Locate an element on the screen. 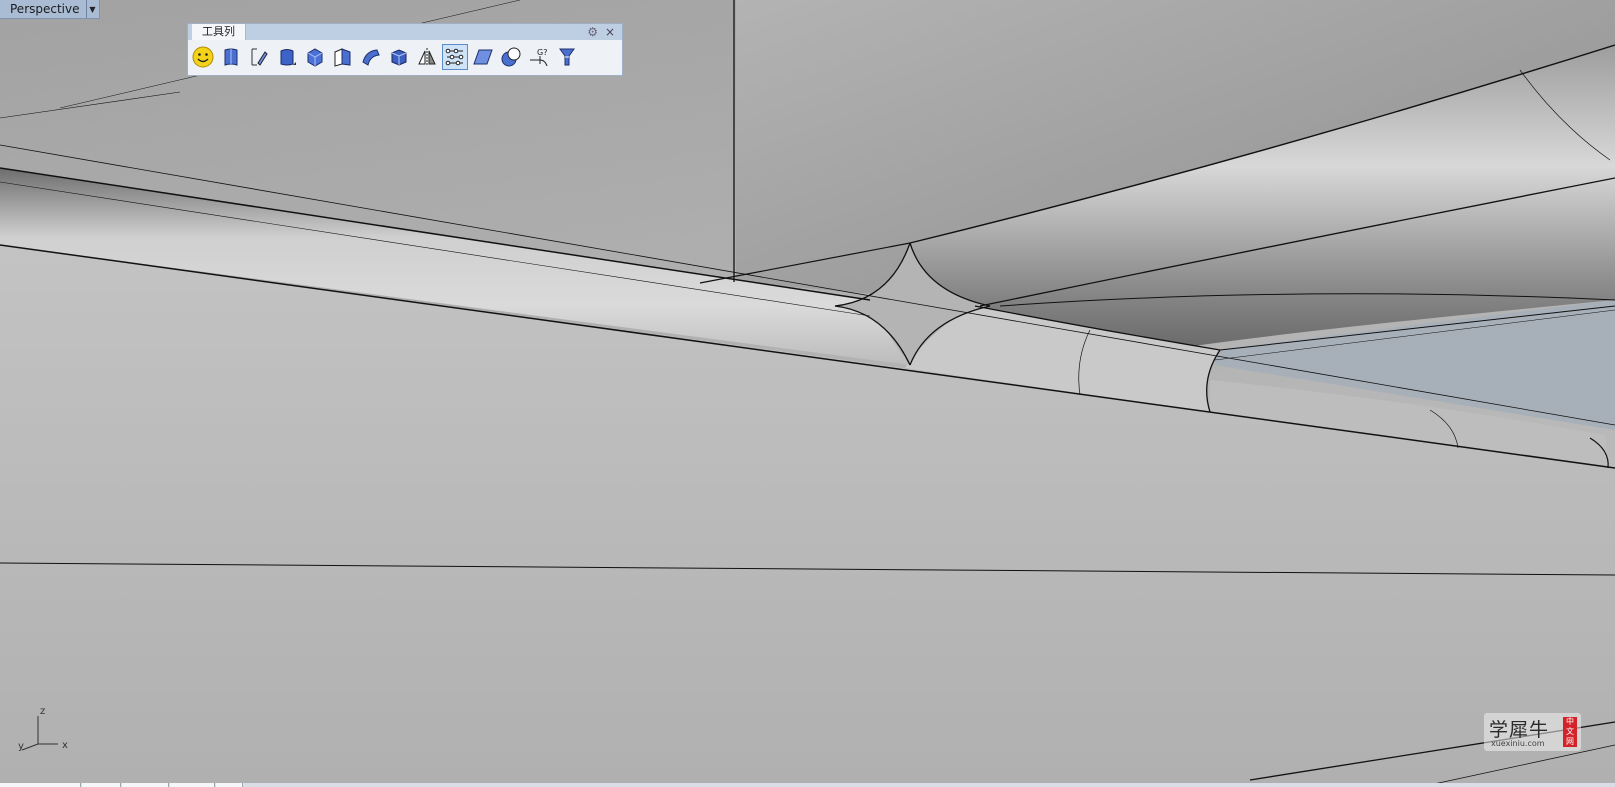 The image size is (1615, 787). curve-edit-icon is located at coordinates (259, 57).